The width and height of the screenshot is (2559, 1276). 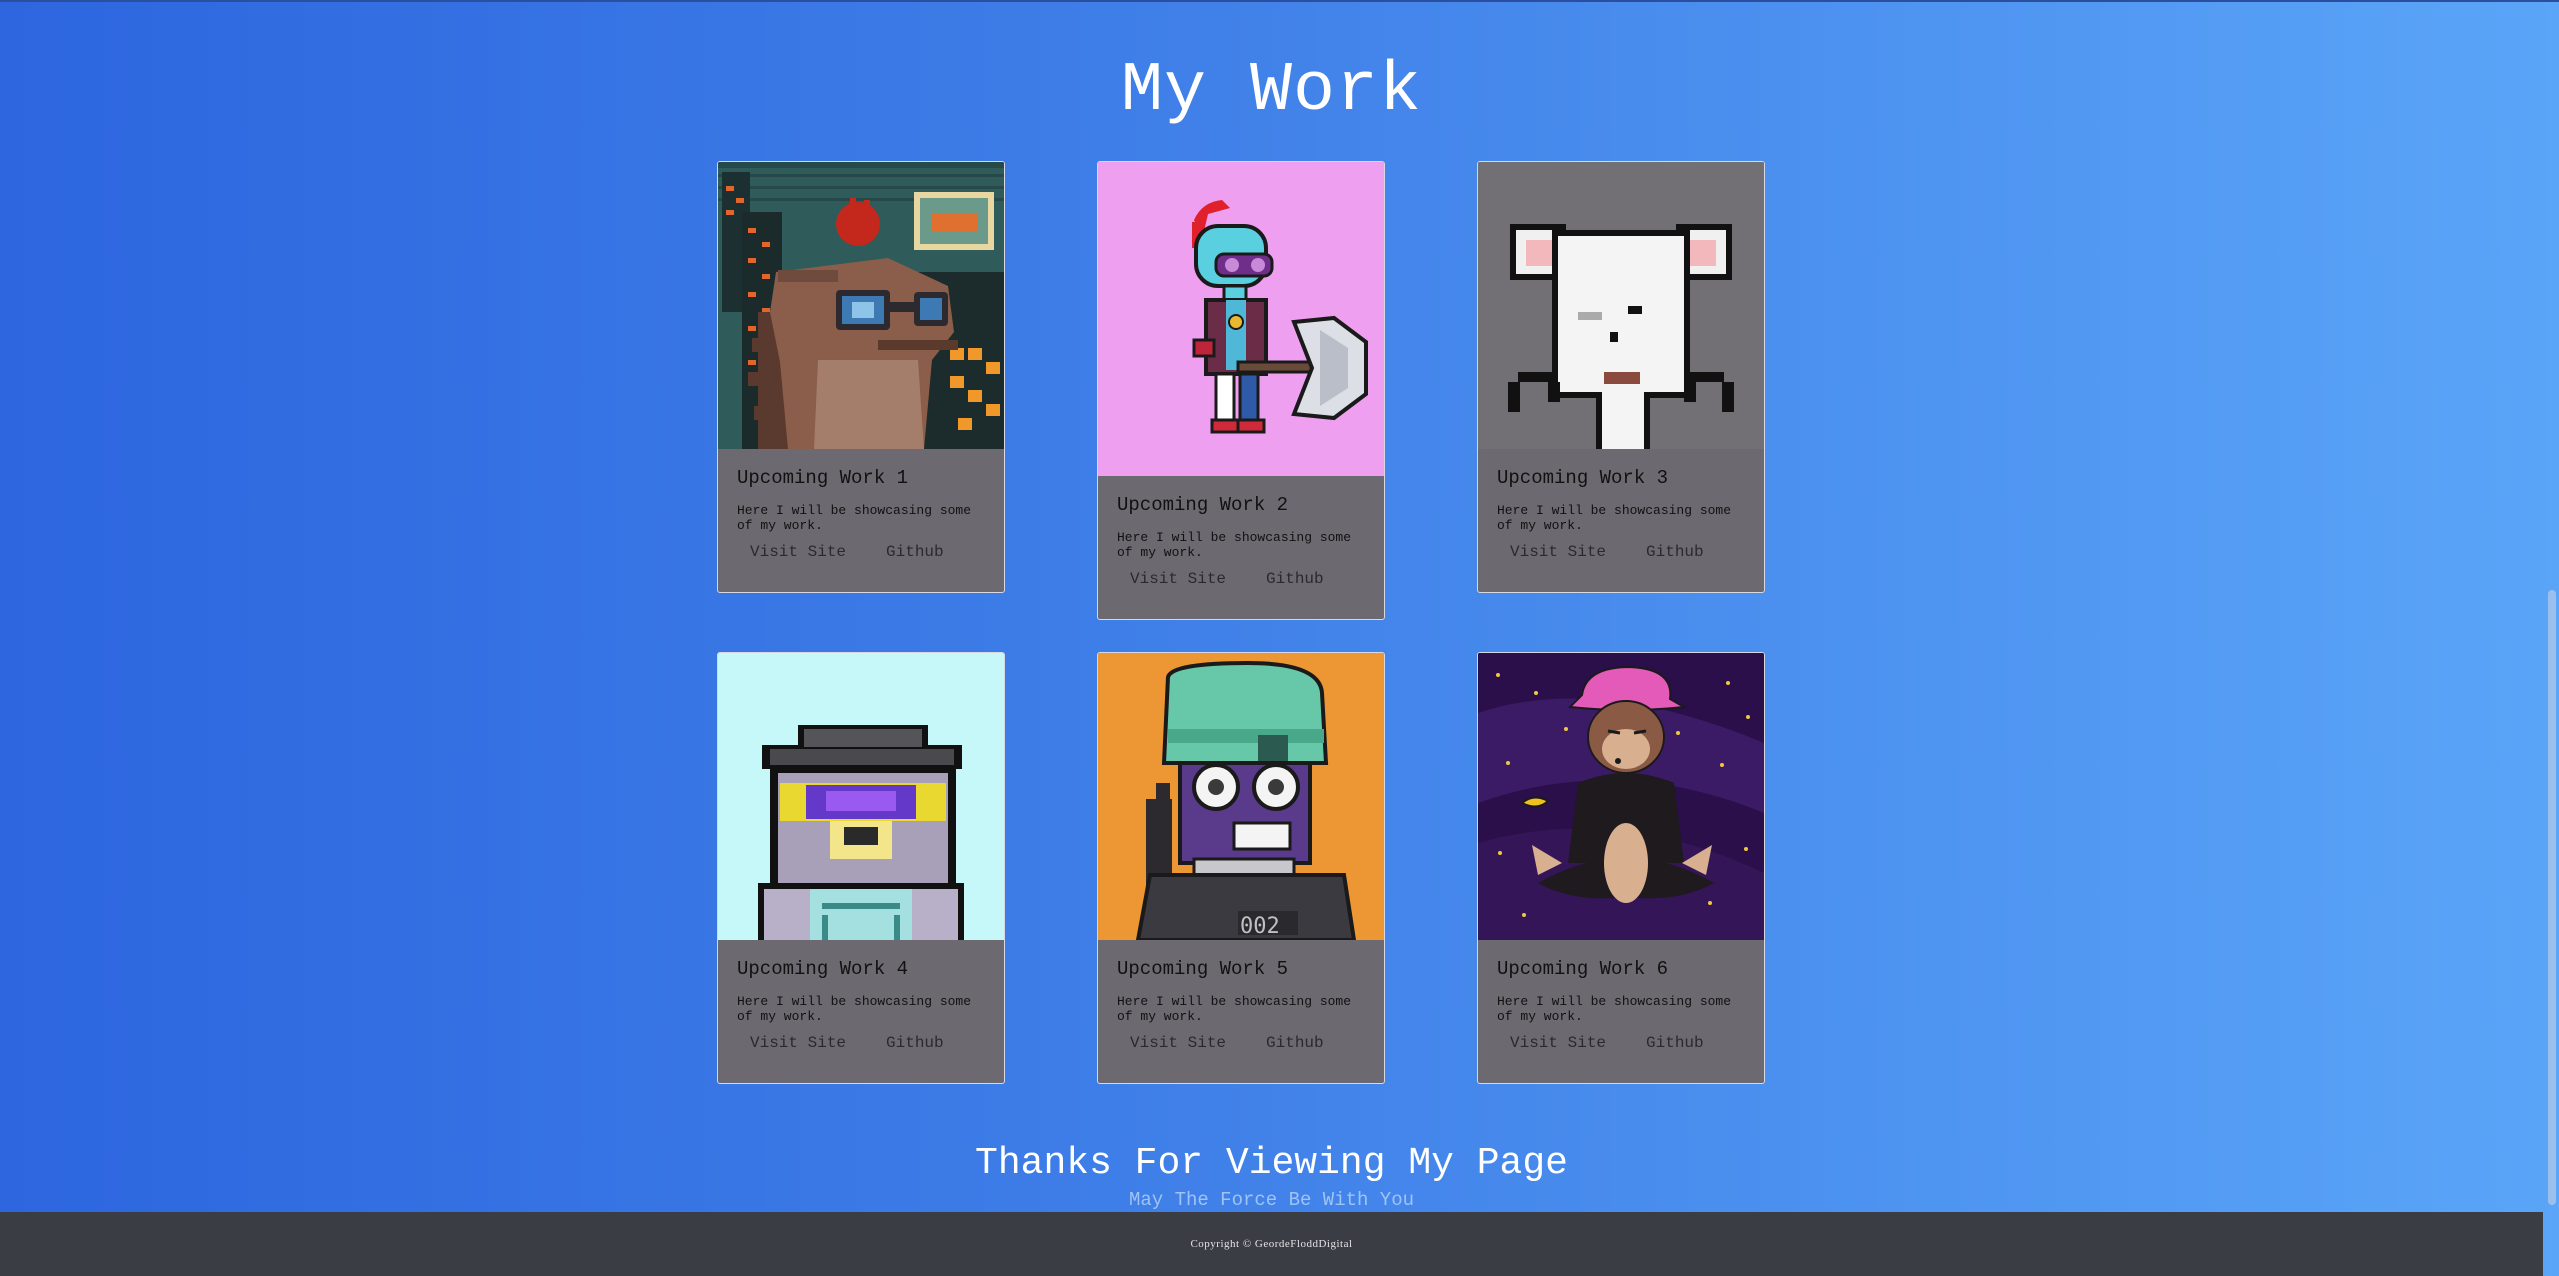 I want to click on card-title: Upcoming Work 4, so click(x=823, y=969).